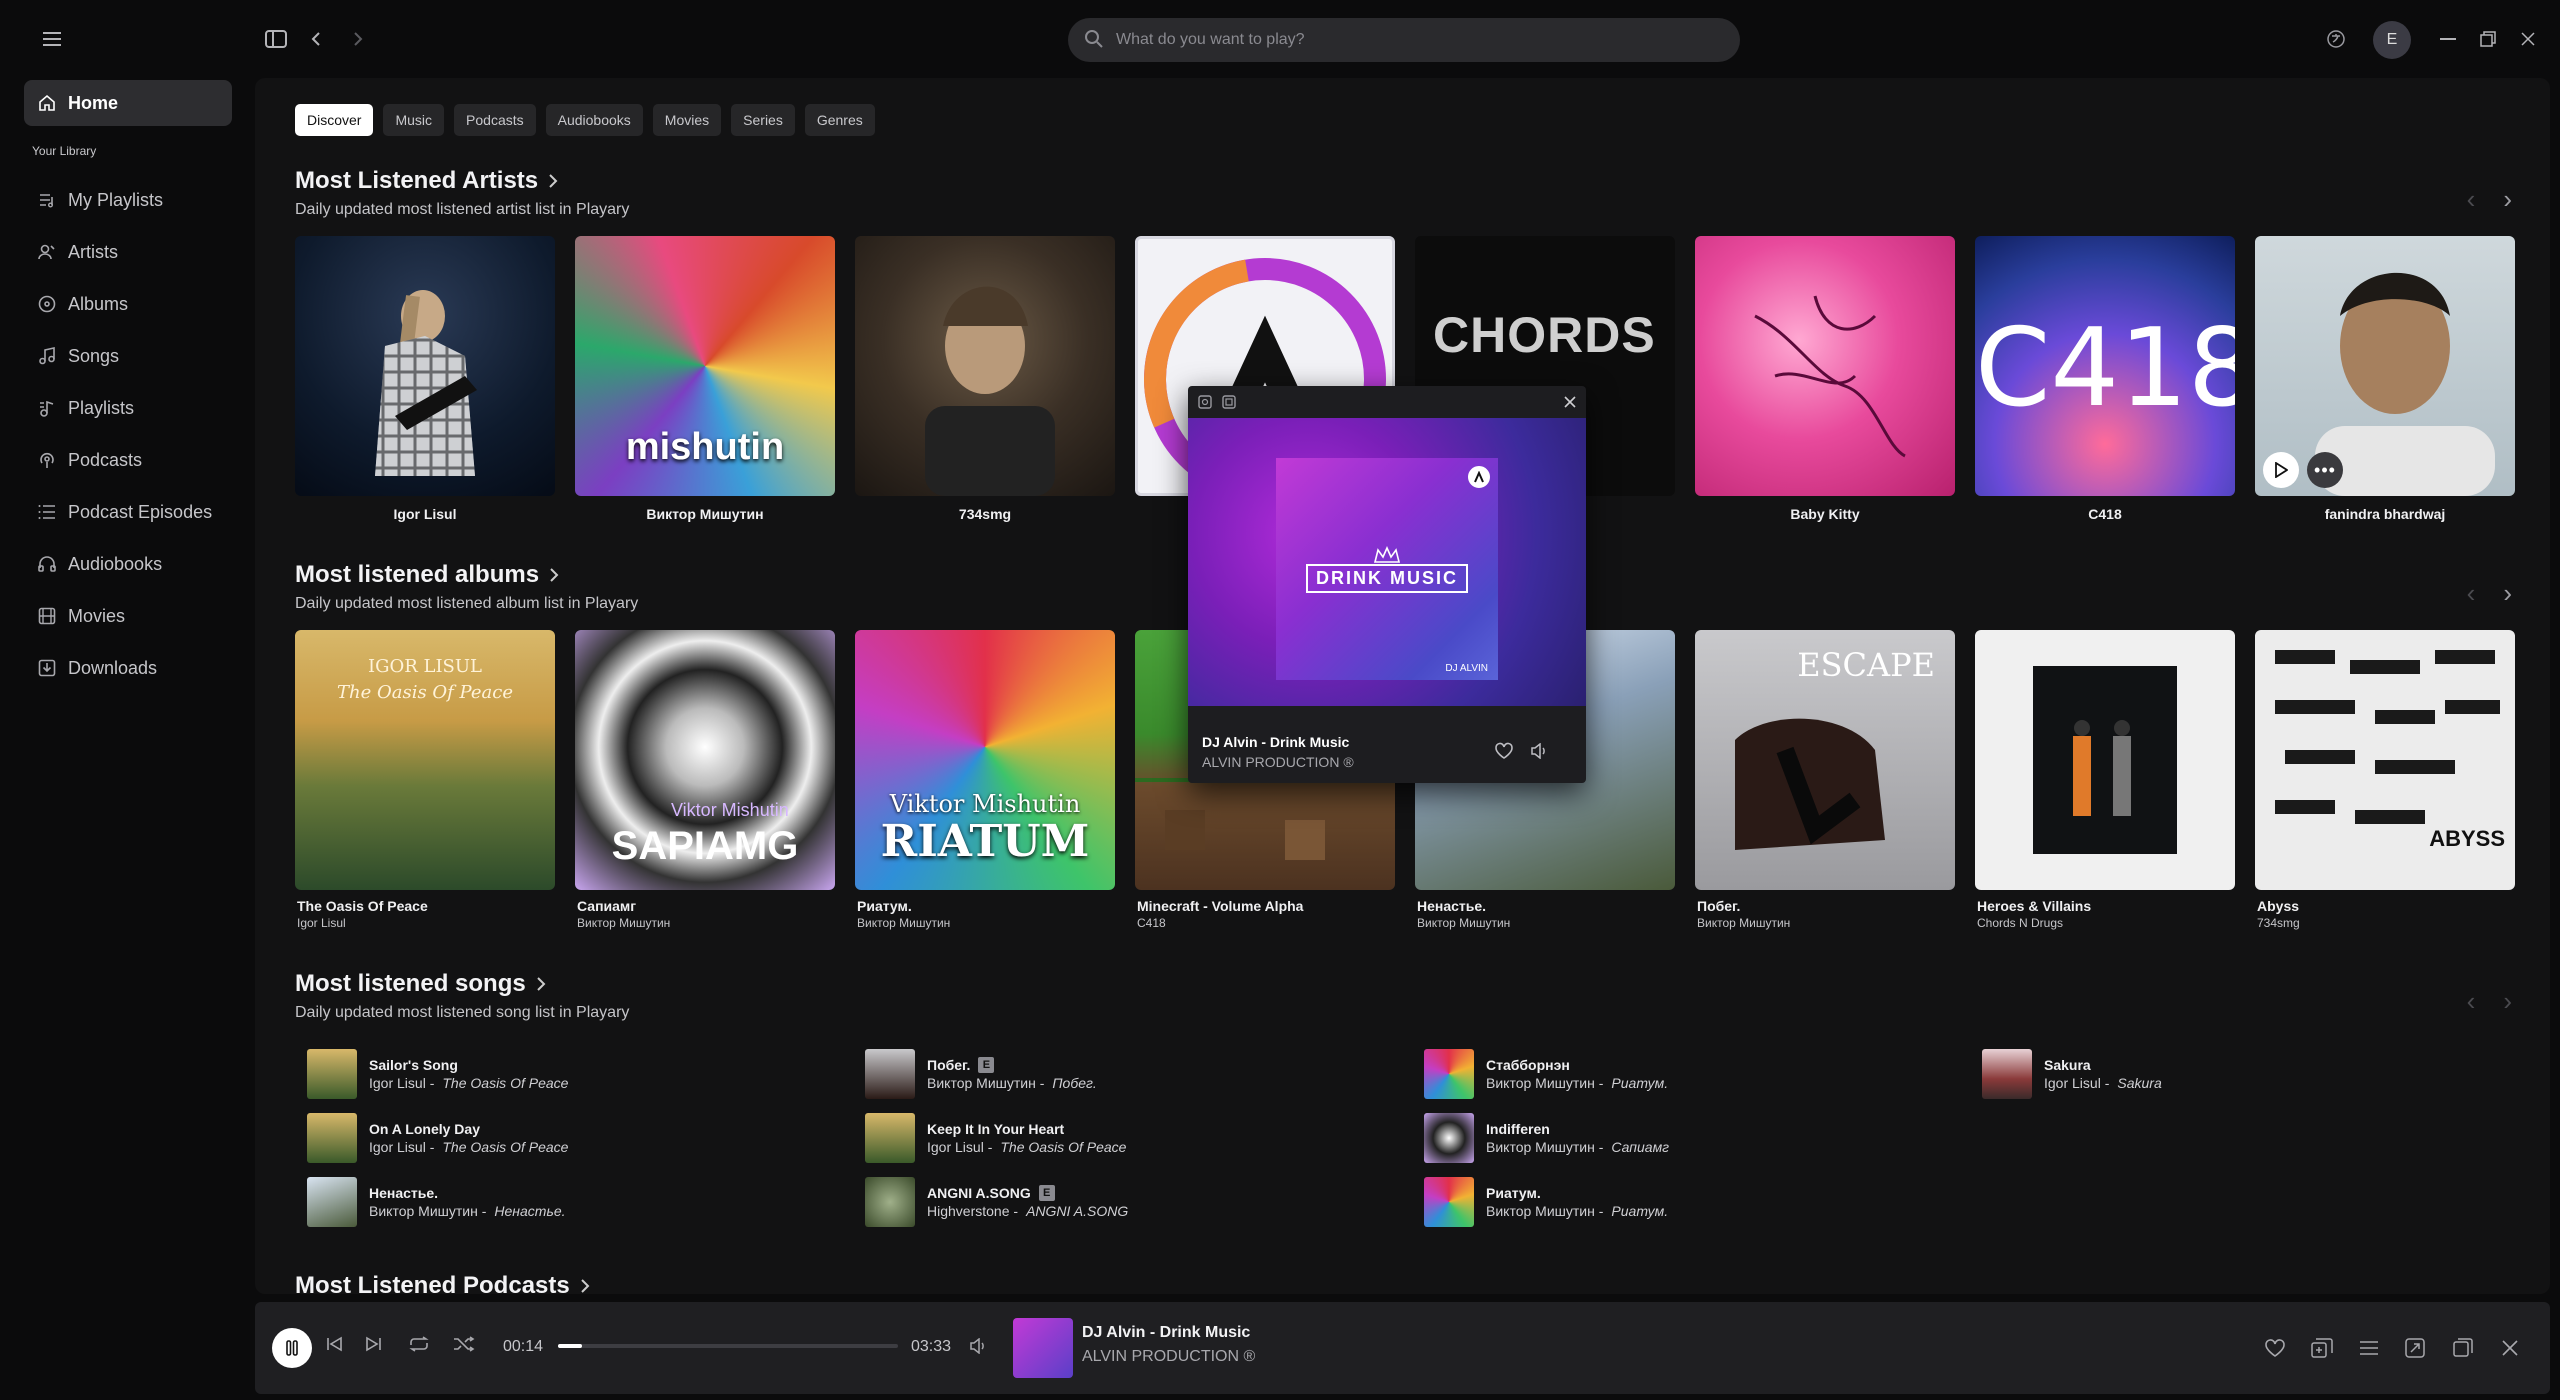  Describe the element at coordinates (529, 1211) in the screenshot. I see `song-album: Ненастье.` at that location.